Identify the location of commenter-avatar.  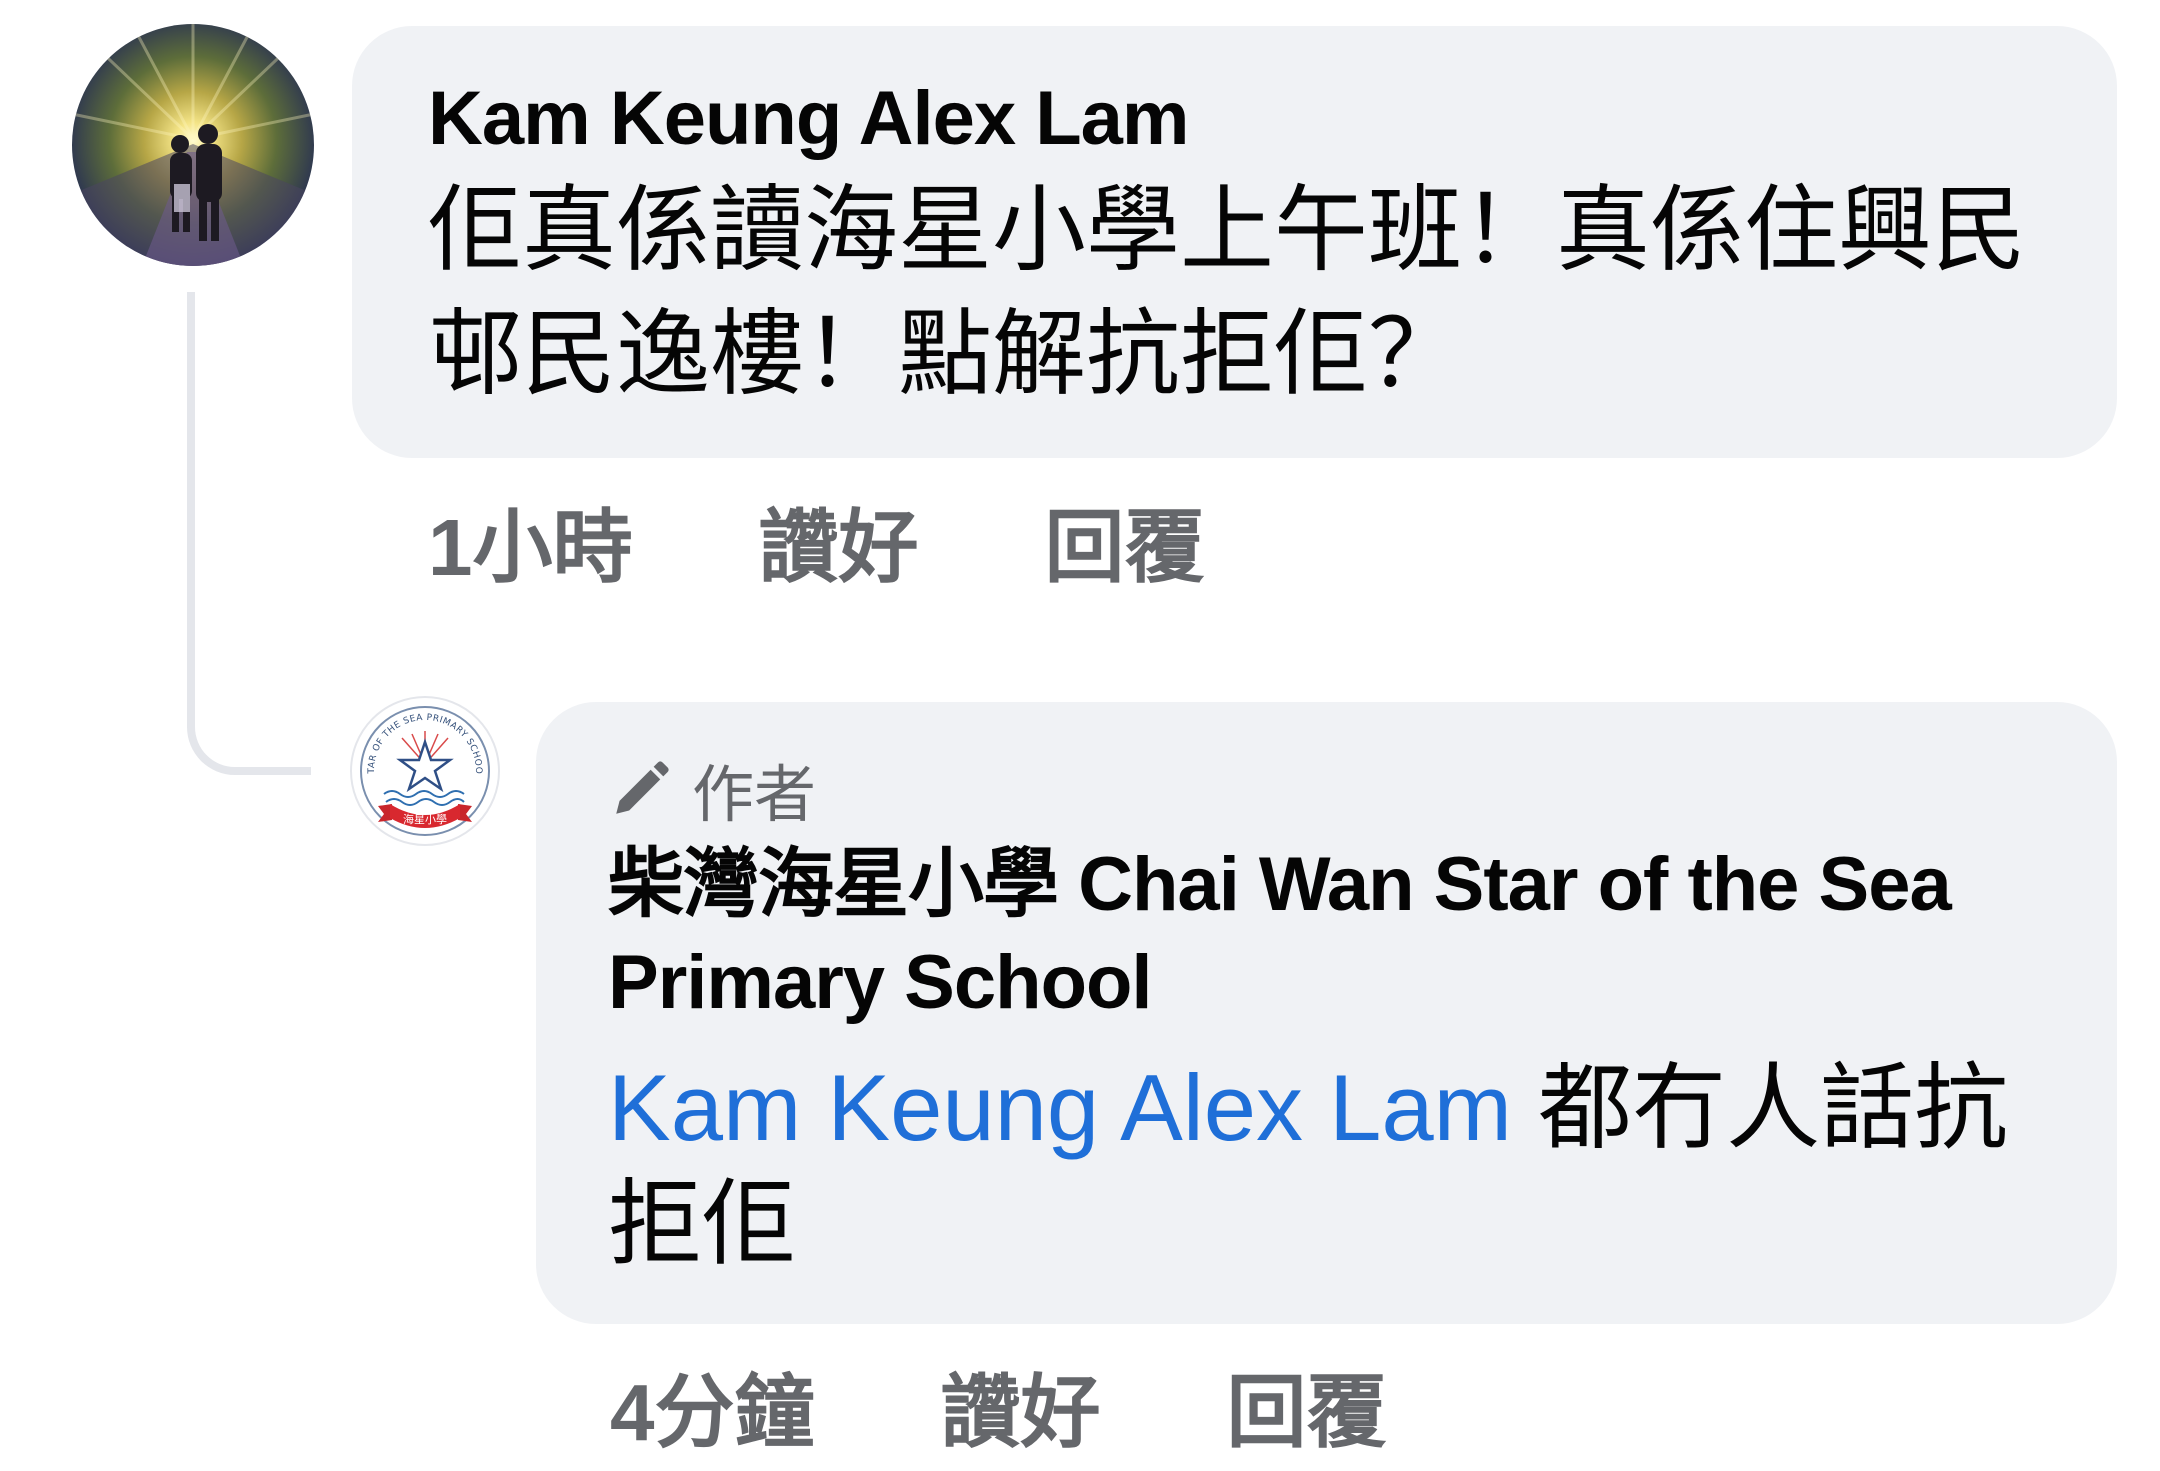
(193, 145).